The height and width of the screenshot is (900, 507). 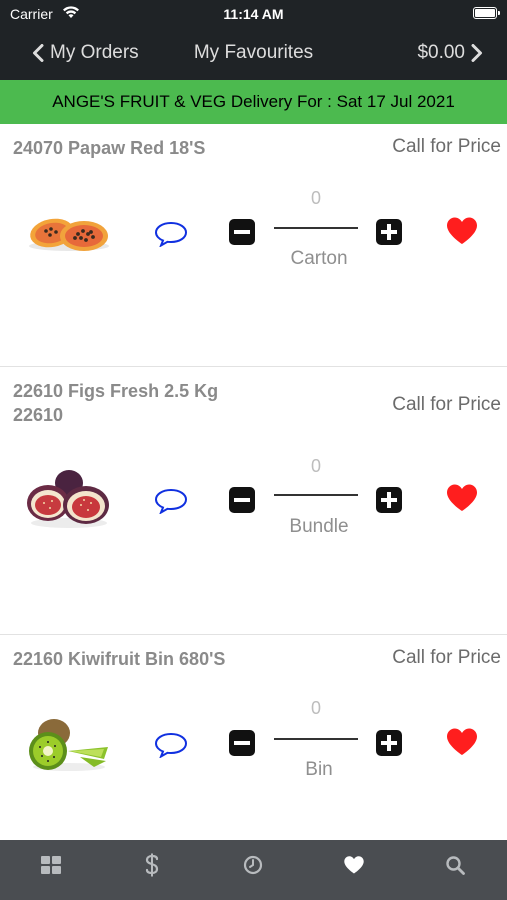 I want to click on grid-icon, so click(x=51, y=865).